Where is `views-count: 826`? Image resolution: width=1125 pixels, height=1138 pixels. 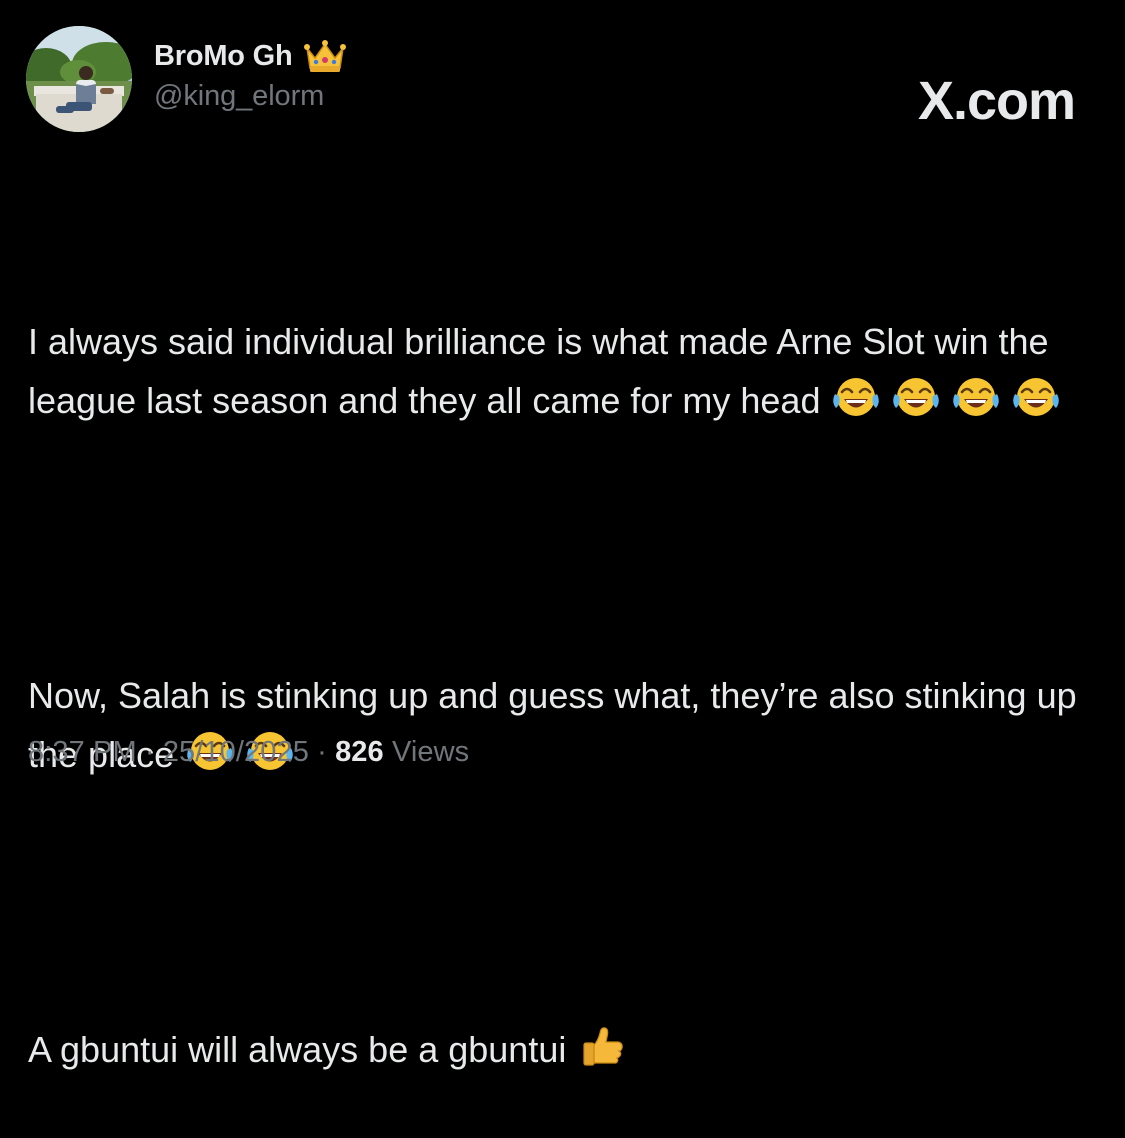
views-count: 826 is located at coordinates (359, 752).